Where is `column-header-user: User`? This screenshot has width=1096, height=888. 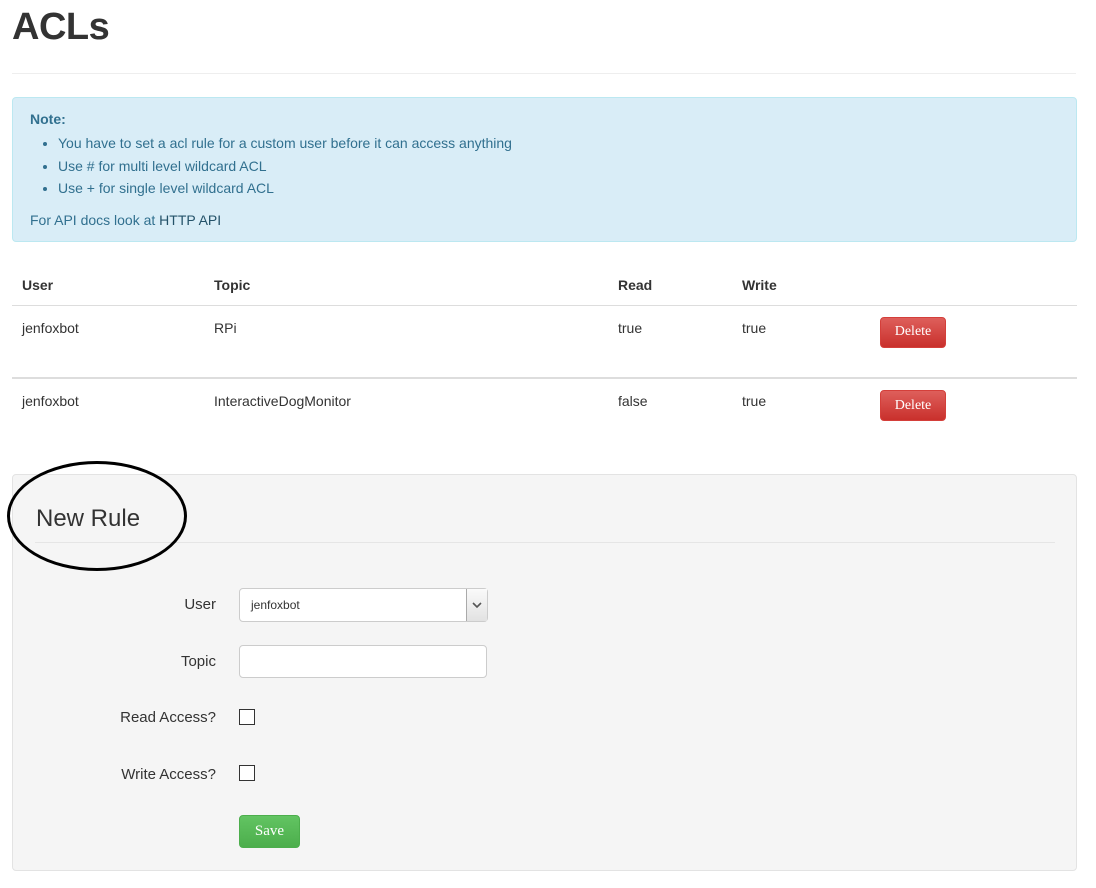 column-header-user: User is located at coordinates (108, 286).